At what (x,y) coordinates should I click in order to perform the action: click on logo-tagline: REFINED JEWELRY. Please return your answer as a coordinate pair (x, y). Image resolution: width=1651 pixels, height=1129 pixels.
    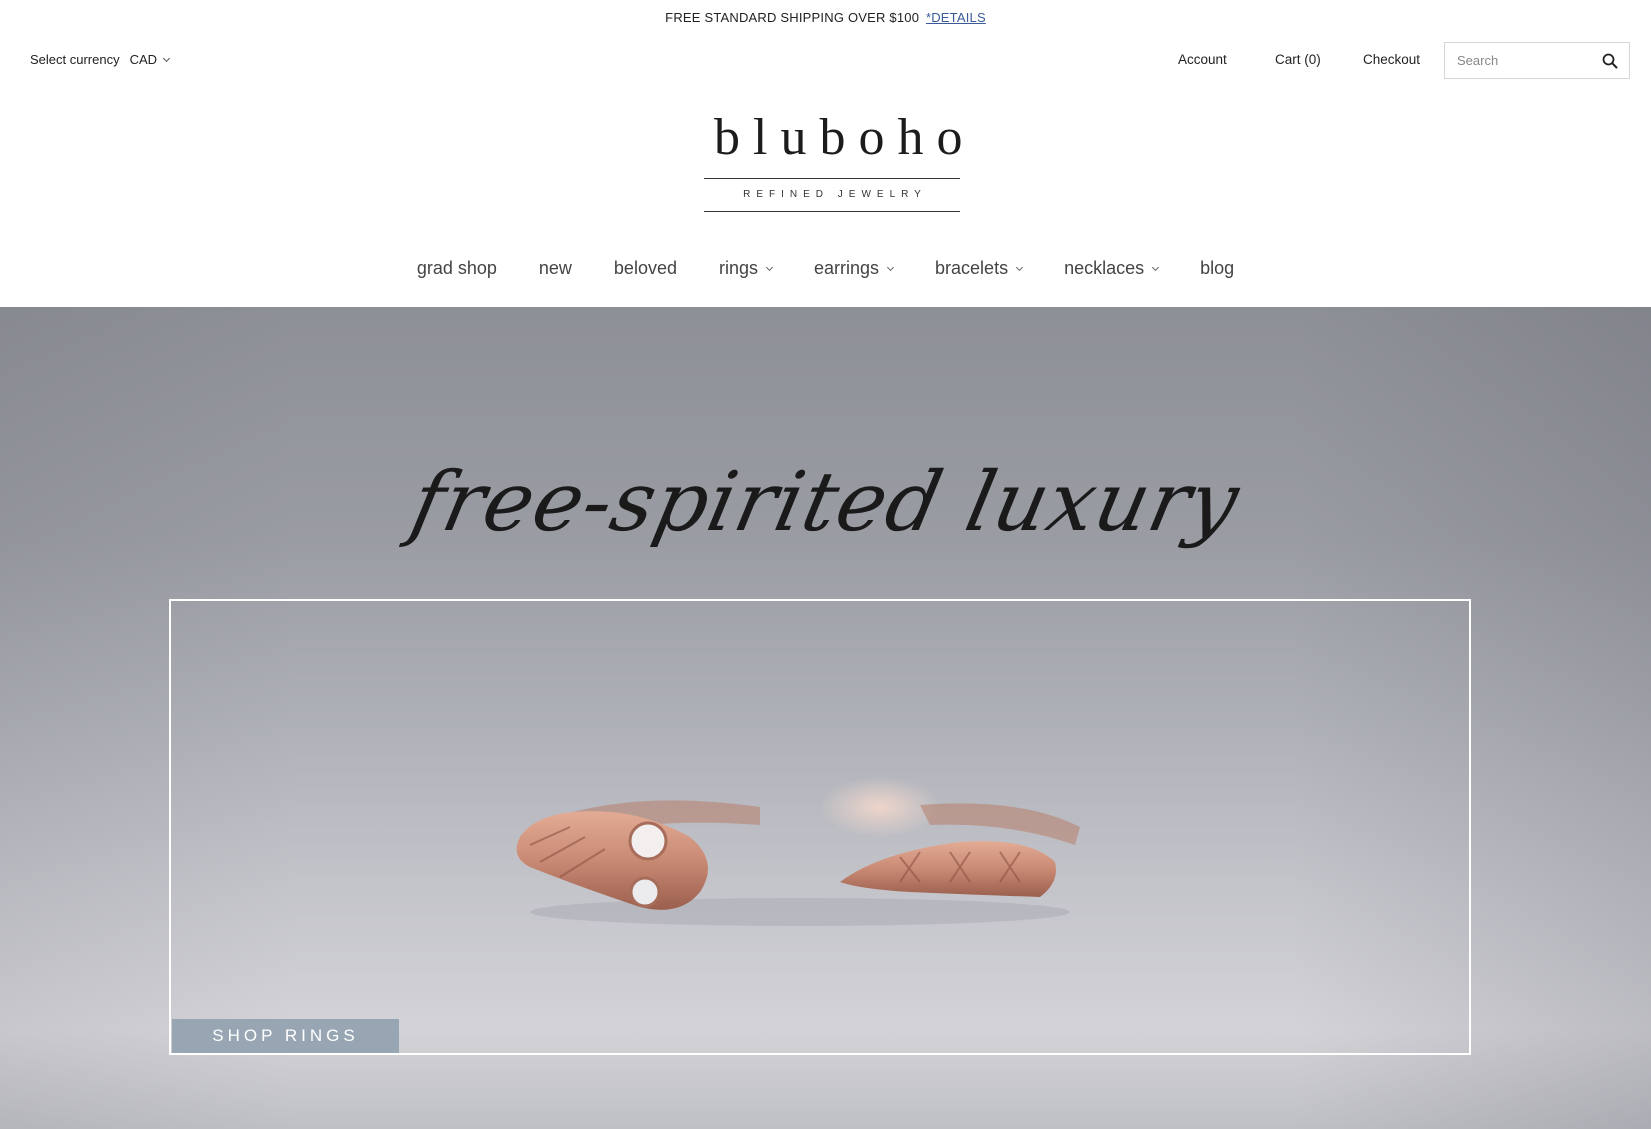
    Looking at the image, I should click on (835, 194).